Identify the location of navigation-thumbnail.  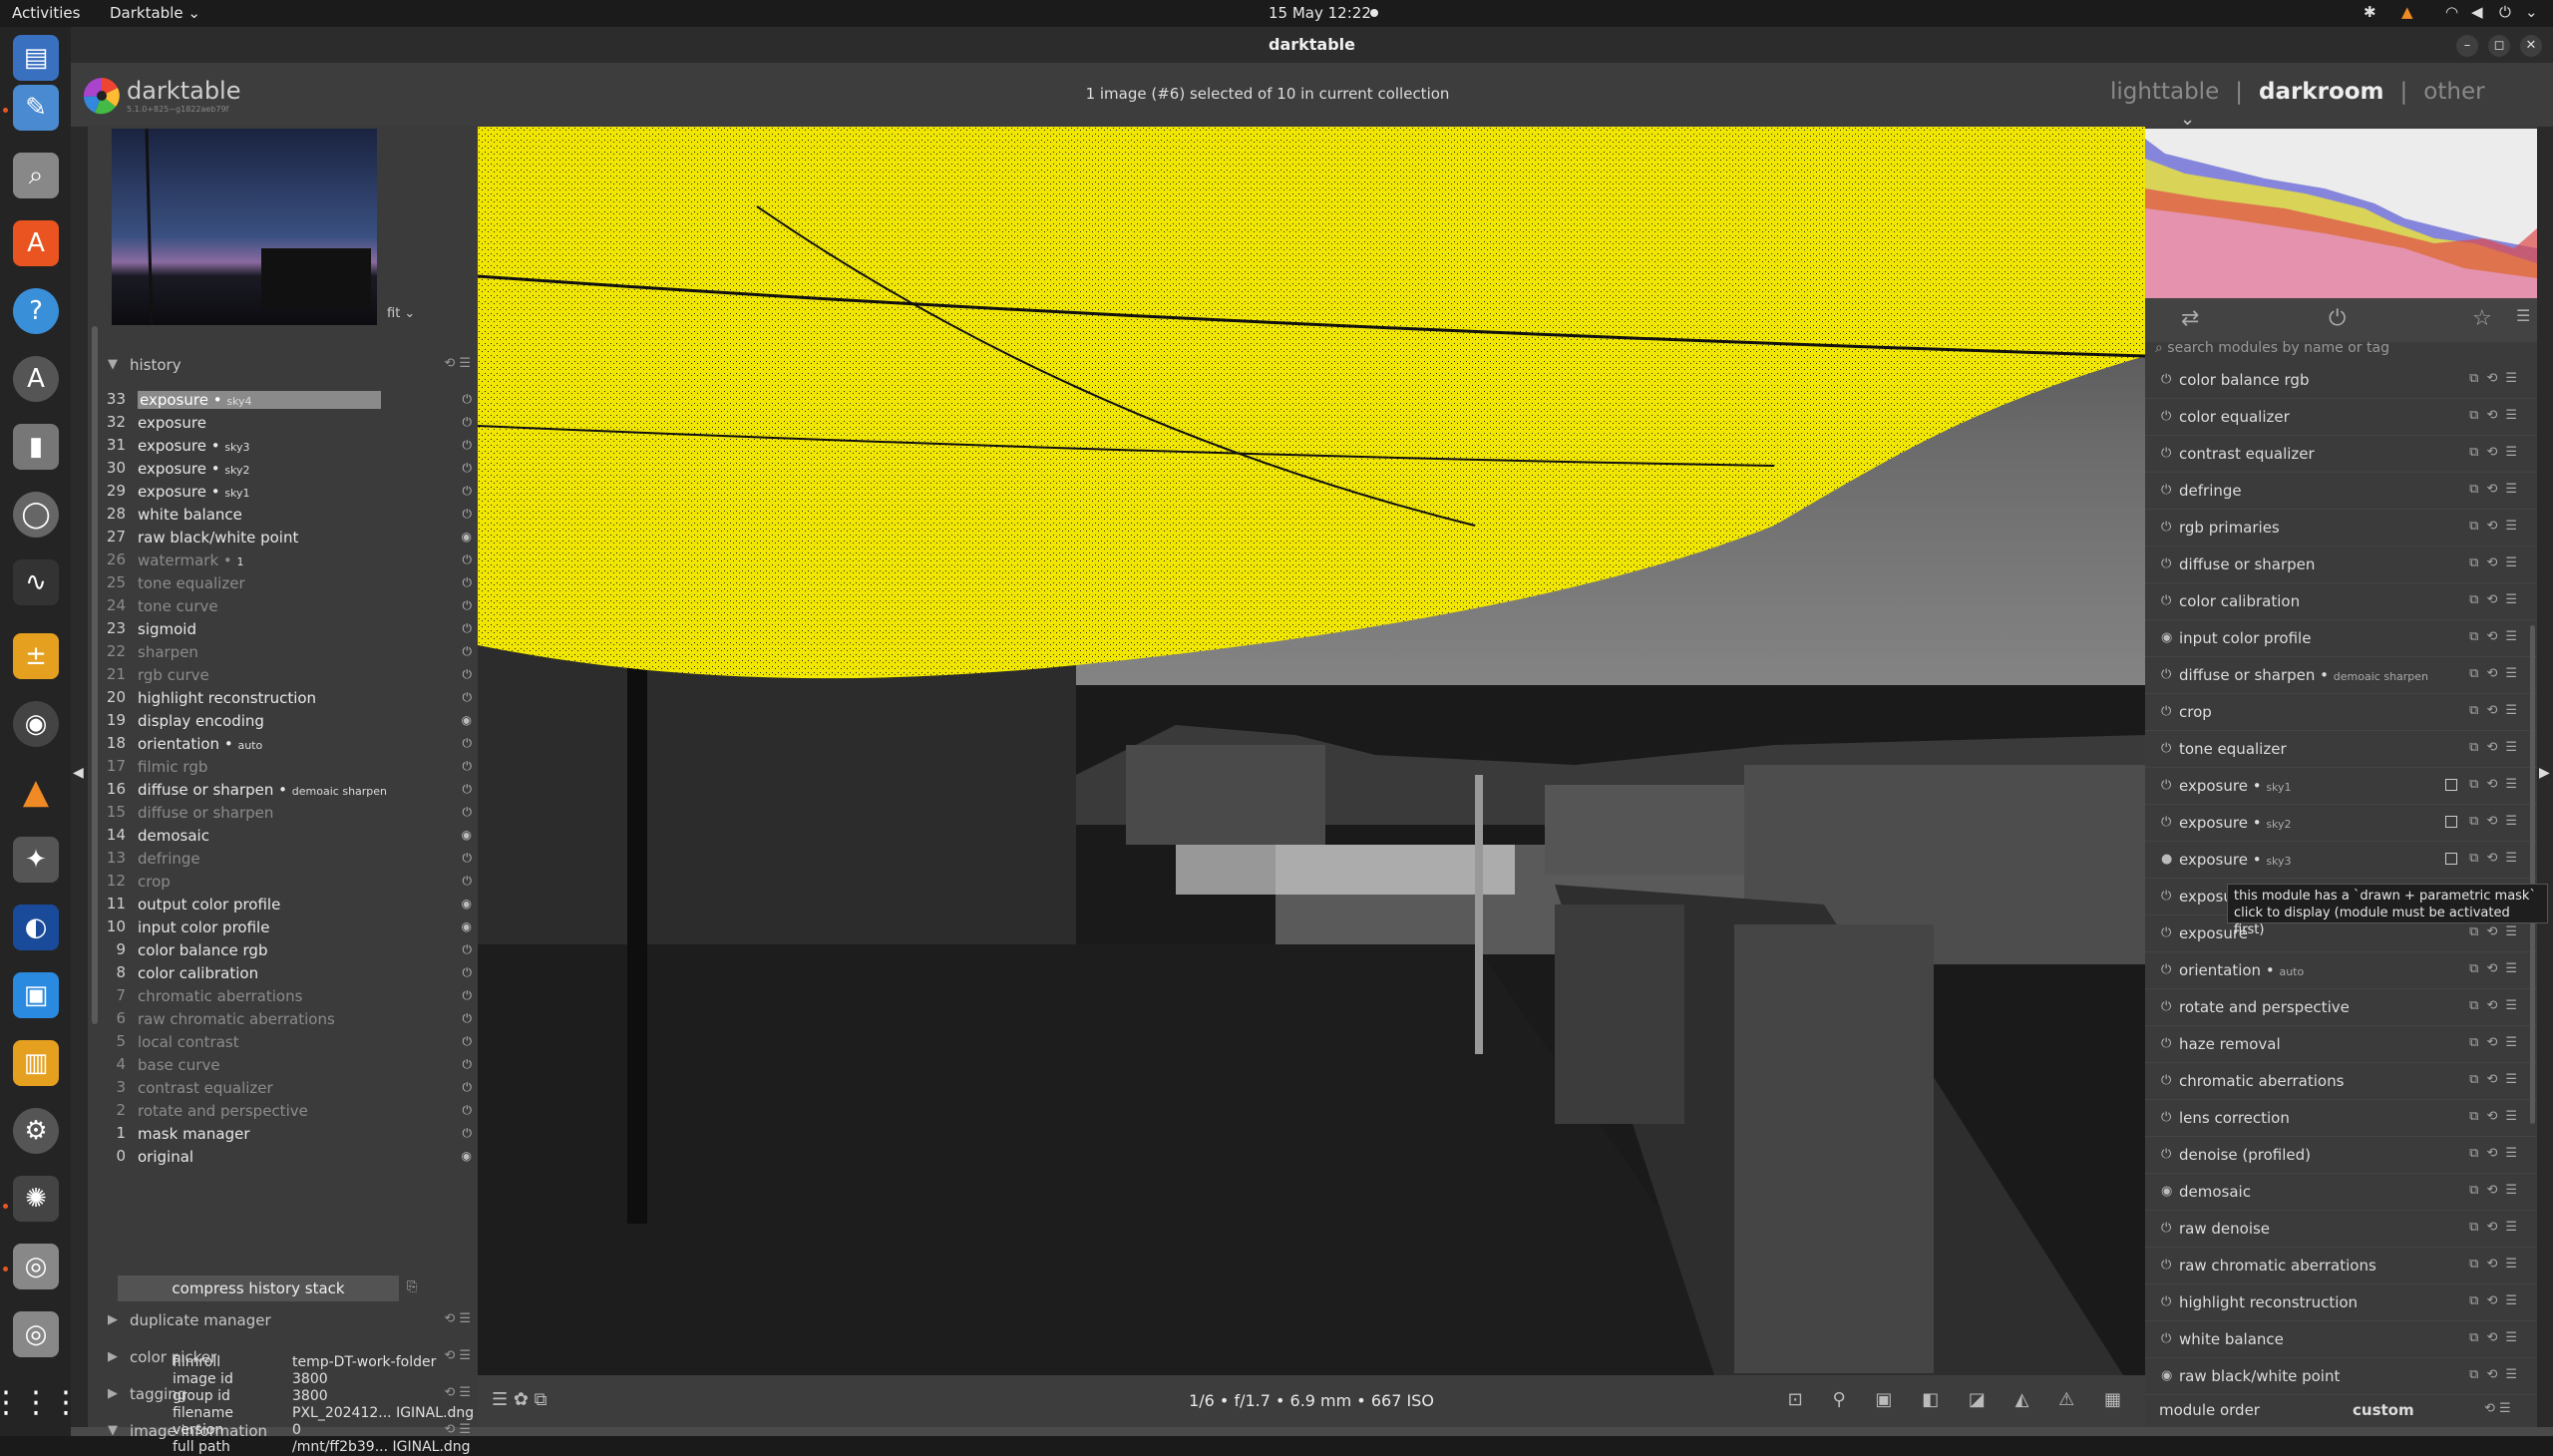
(245, 227).